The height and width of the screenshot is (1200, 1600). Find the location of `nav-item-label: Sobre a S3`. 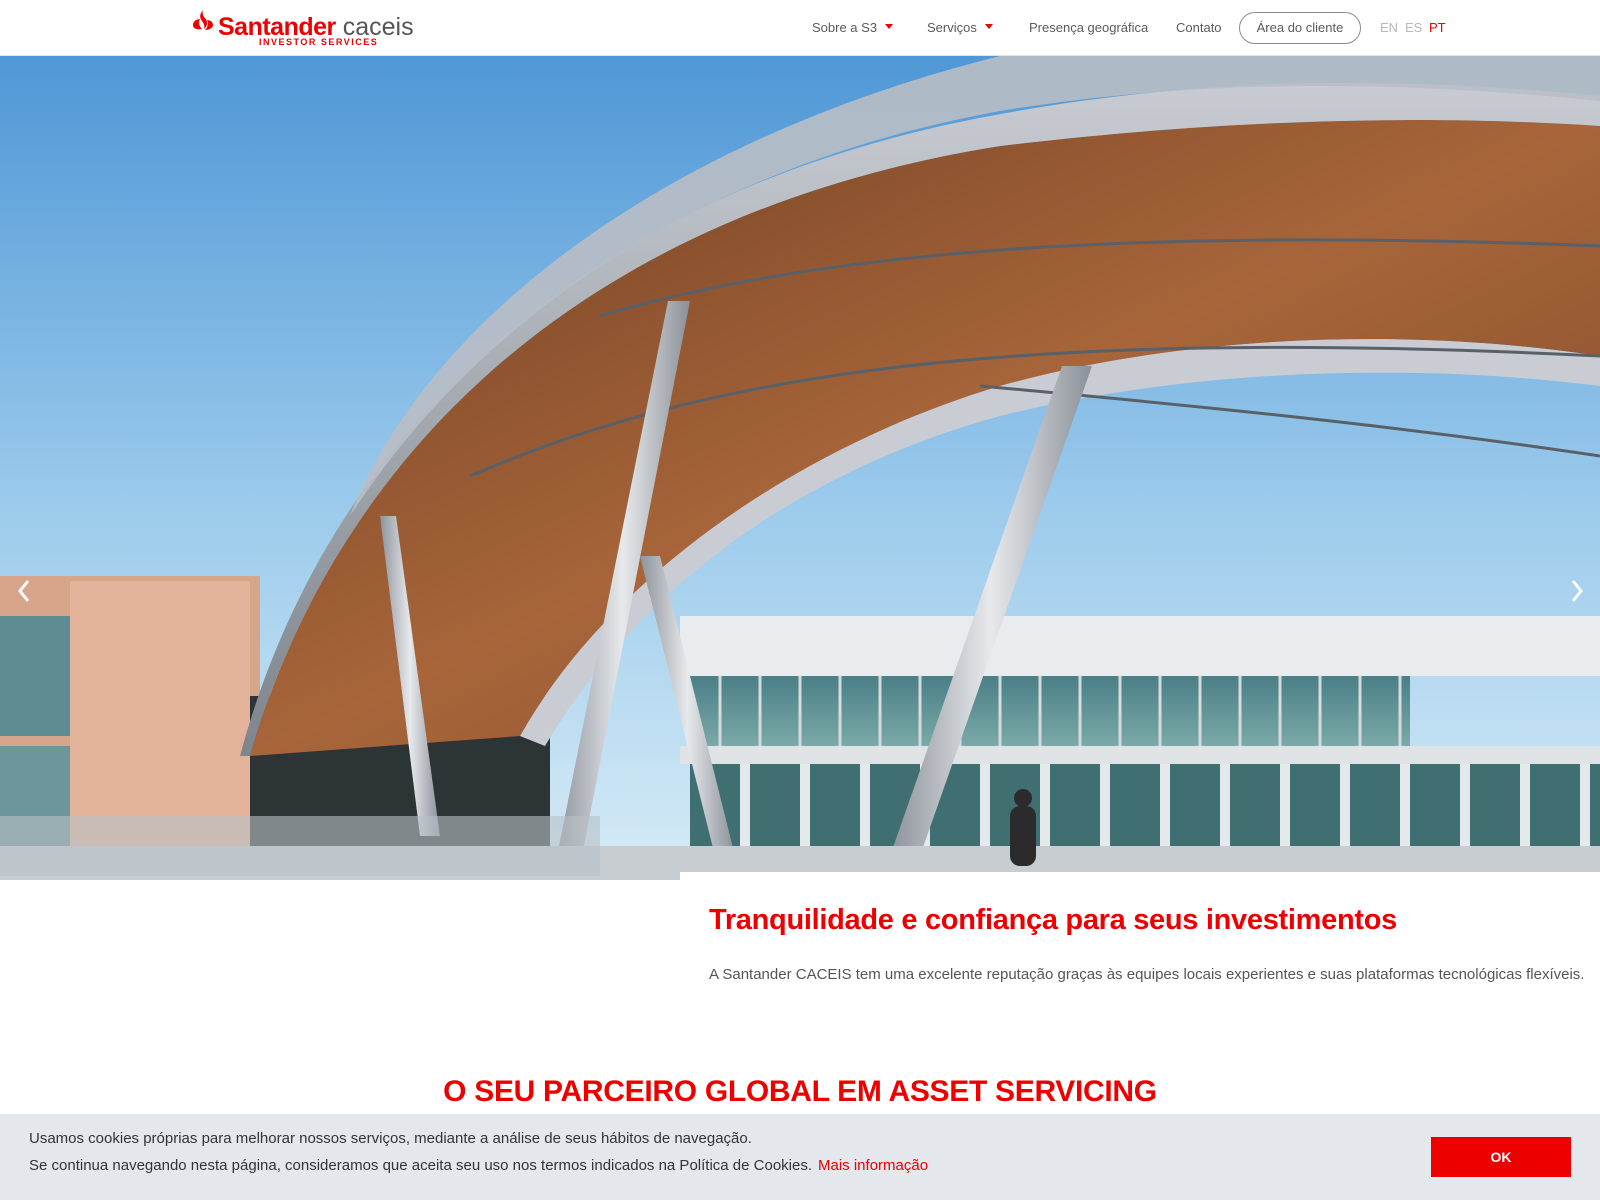

nav-item-label: Sobre a S3 is located at coordinates (845, 27).